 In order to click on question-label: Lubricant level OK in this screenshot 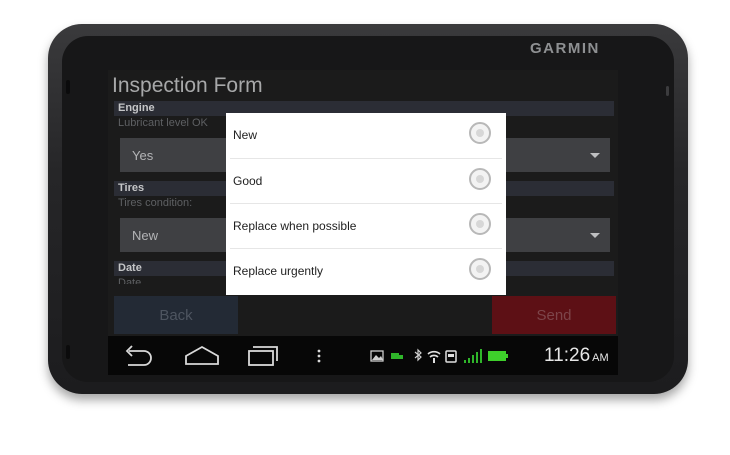, I will do `click(163, 123)`.